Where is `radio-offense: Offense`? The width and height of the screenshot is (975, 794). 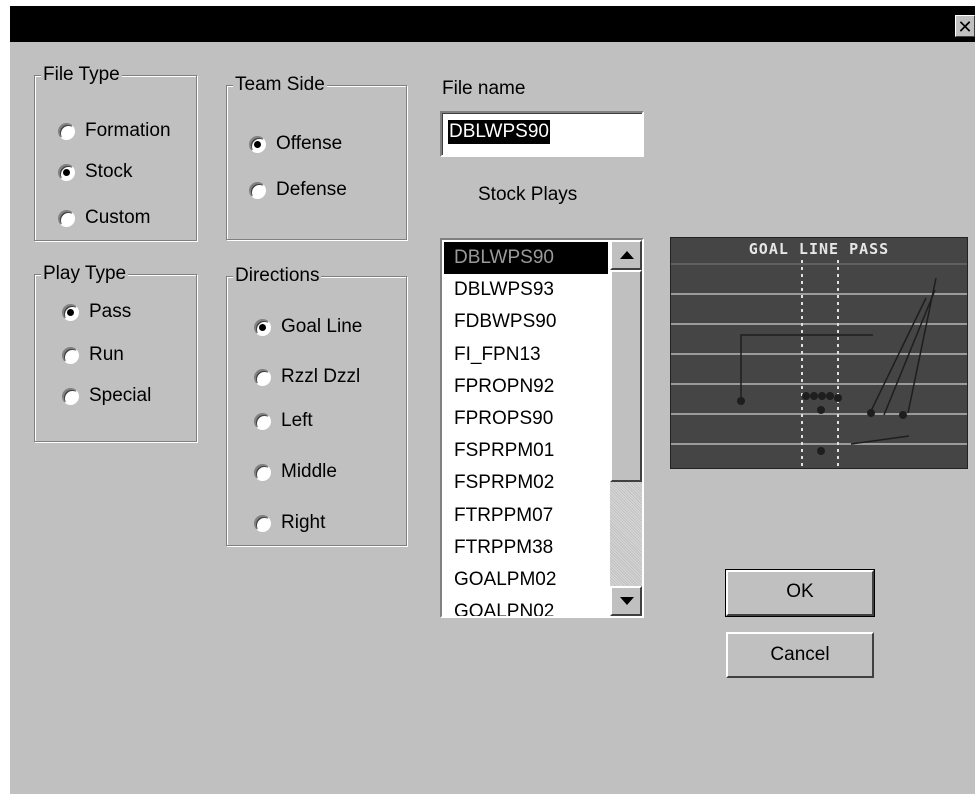
radio-offense: Offense is located at coordinates (295, 144).